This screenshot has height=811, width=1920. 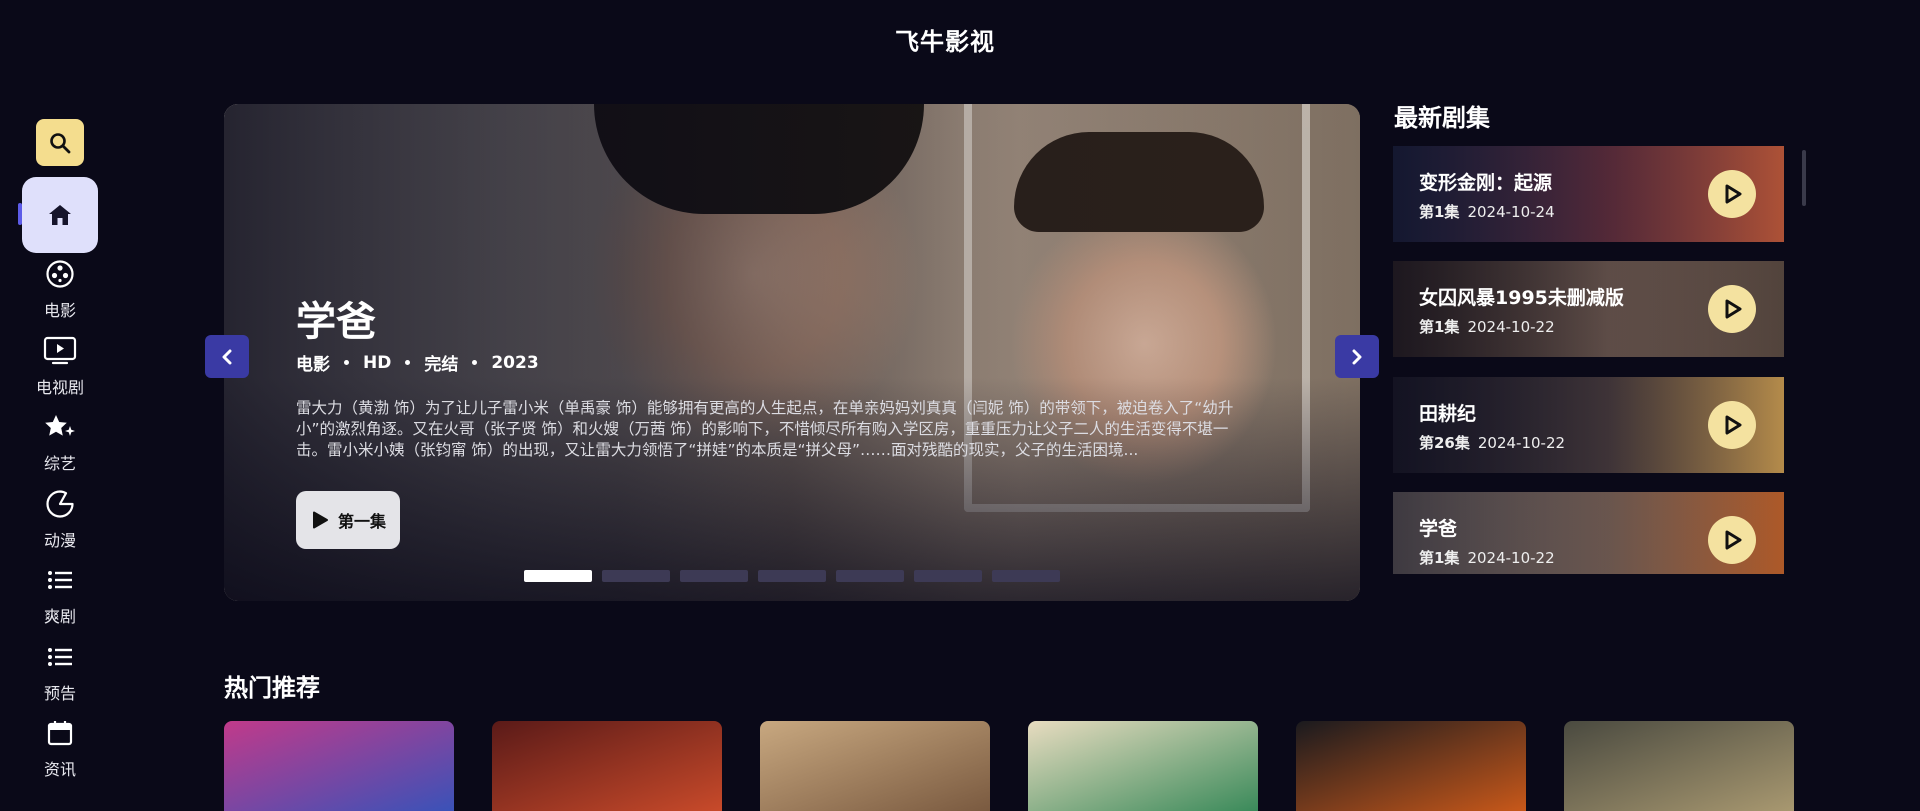 I want to click on episode-number: 第26集, so click(x=1444, y=443).